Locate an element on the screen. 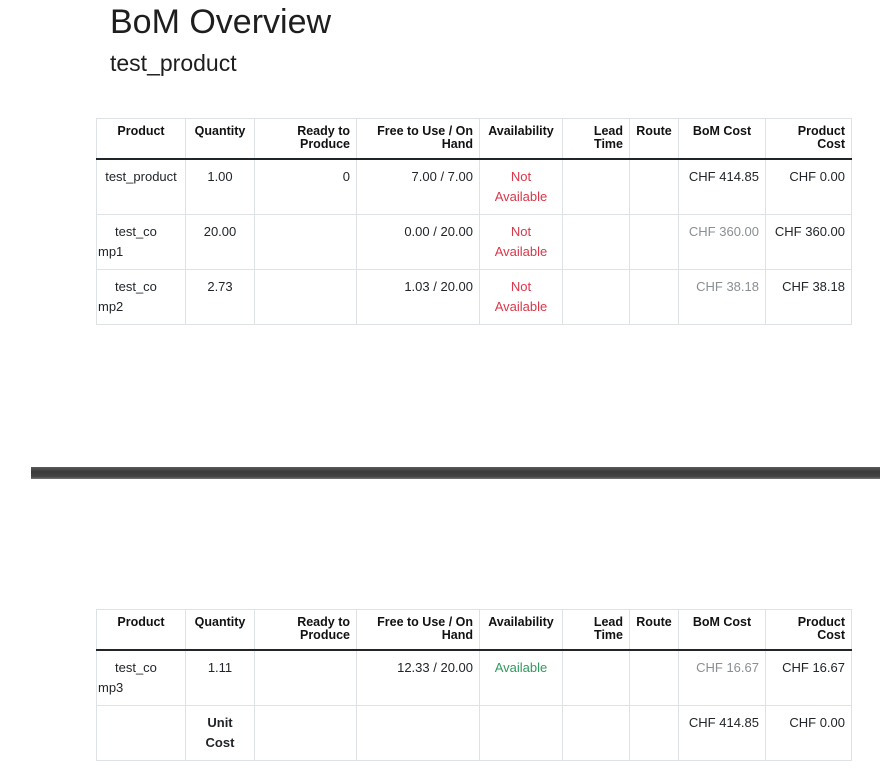 The height and width of the screenshot is (771, 880). cell-product-link: test_comp1 is located at coordinates (141, 242).